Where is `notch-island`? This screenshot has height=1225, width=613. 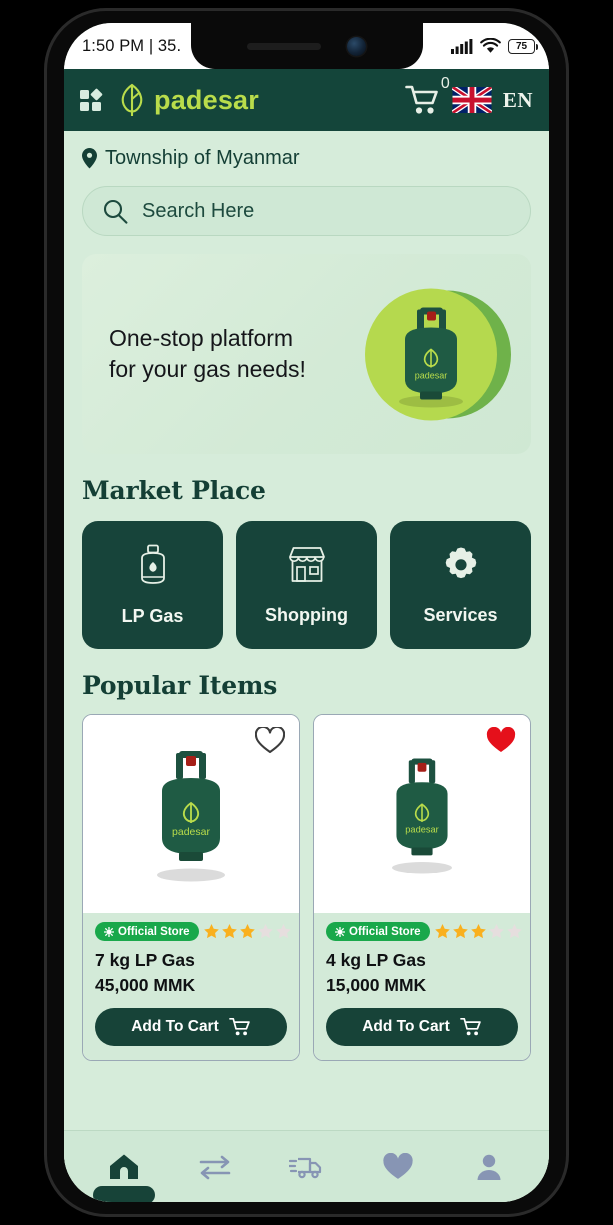 notch-island is located at coordinates (306, 46).